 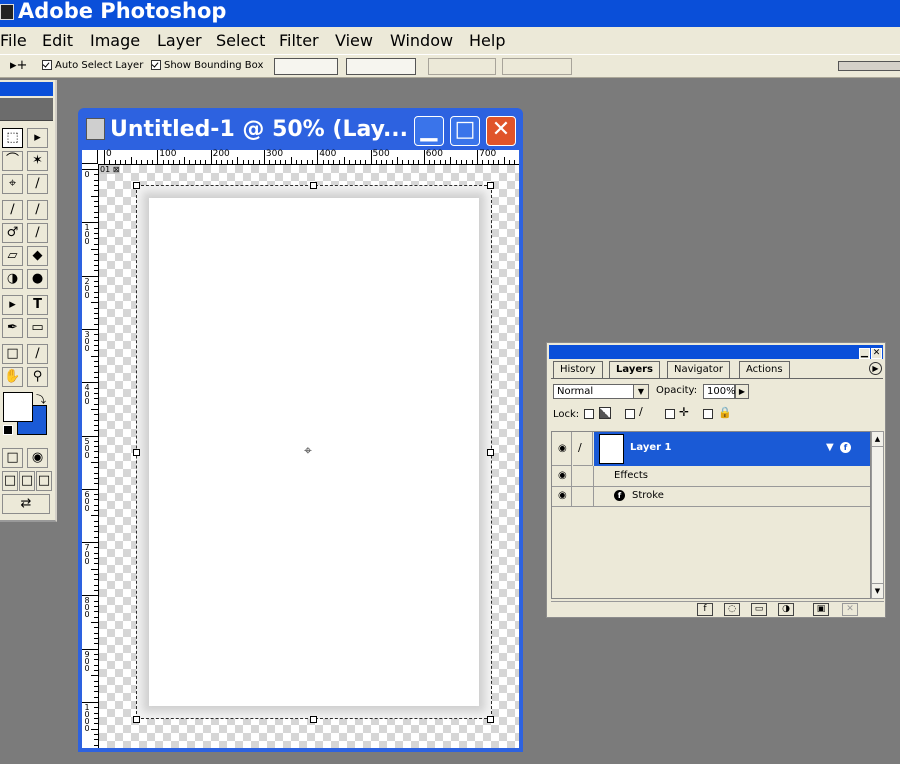 I want to click on transform-handle-right, so click(x=490, y=452).